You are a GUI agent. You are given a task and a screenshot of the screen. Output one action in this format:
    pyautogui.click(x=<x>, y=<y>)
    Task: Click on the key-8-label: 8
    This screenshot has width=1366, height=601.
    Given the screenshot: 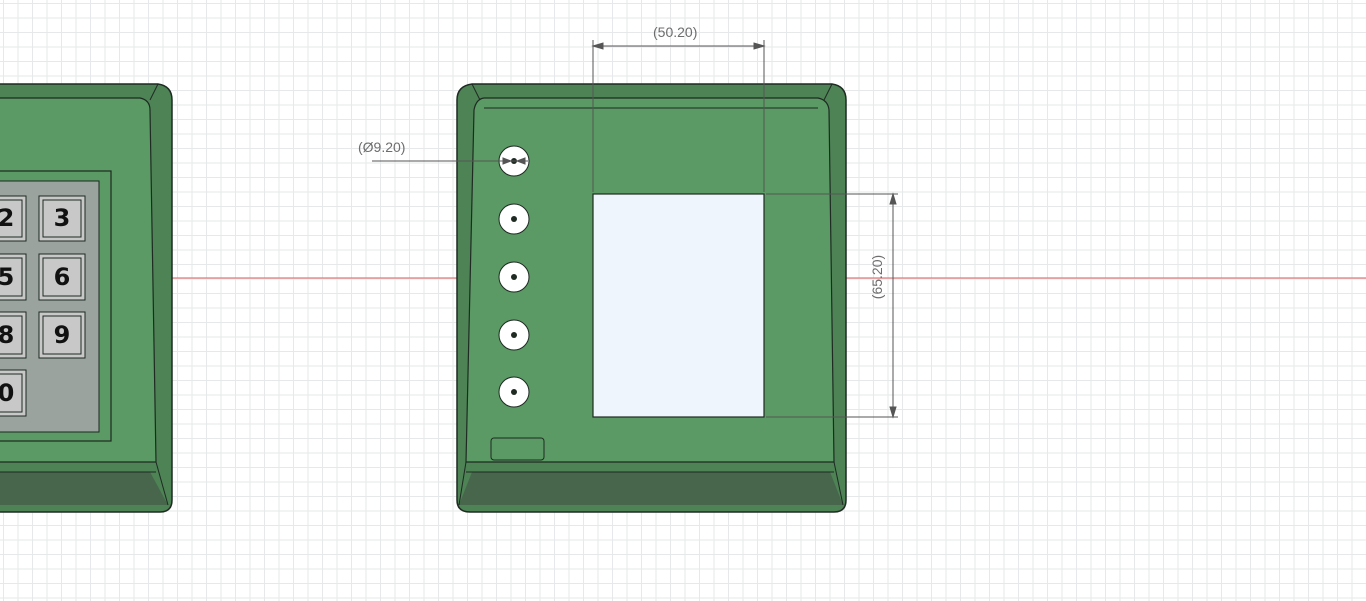 What is the action you would take?
    pyautogui.click(x=7, y=335)
    